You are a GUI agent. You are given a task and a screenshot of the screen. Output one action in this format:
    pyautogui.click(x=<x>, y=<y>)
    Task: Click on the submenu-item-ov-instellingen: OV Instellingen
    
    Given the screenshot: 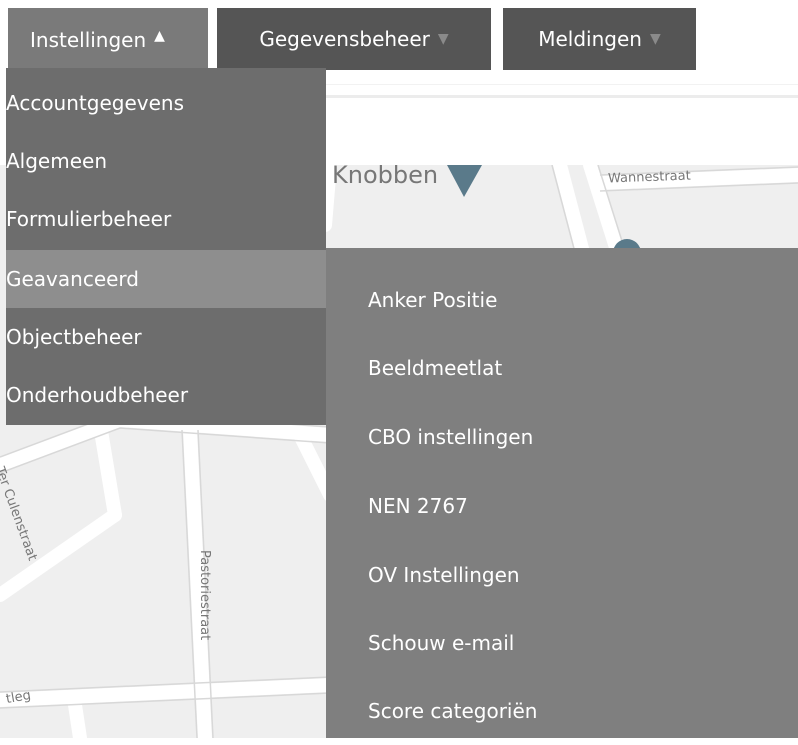 What is the action you would take?
    pyautogui.click(x=562, y=575)
    